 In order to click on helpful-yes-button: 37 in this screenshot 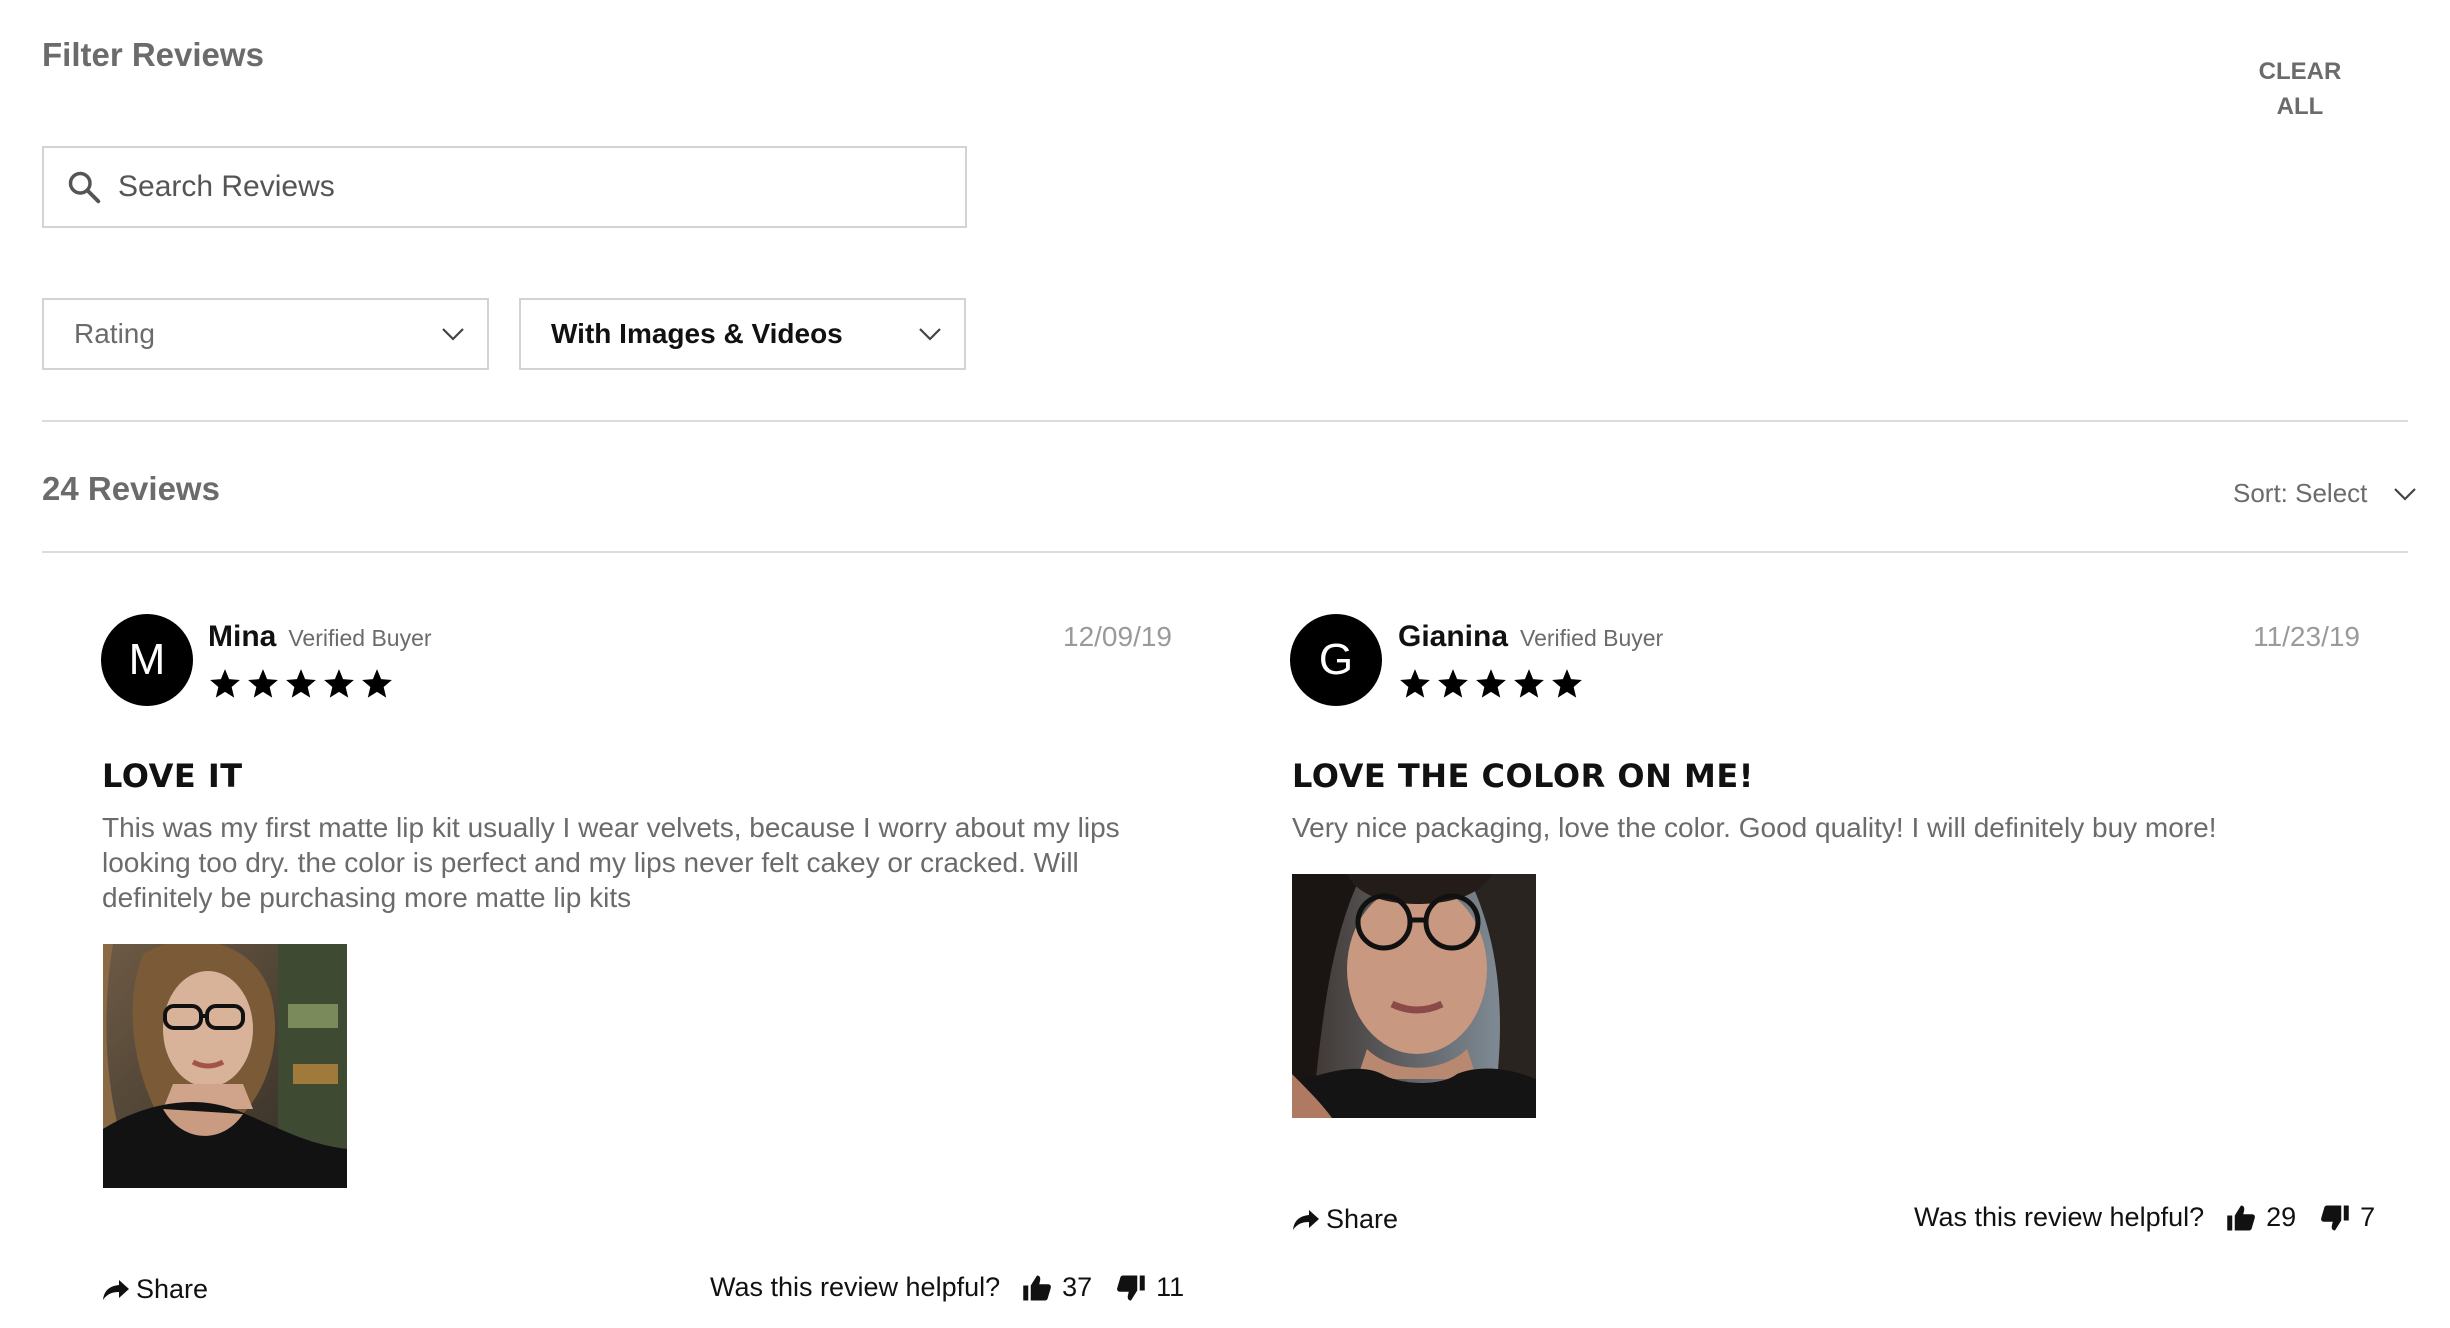, I will do `click(1057, 1287)`.